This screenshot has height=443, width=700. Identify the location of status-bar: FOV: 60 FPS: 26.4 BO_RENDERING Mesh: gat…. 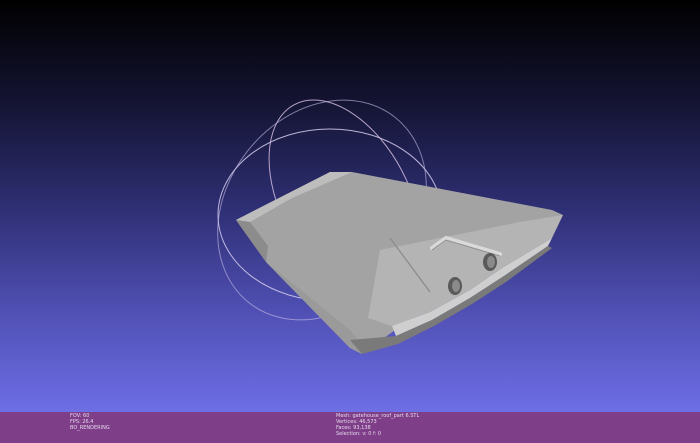
(350, 427).